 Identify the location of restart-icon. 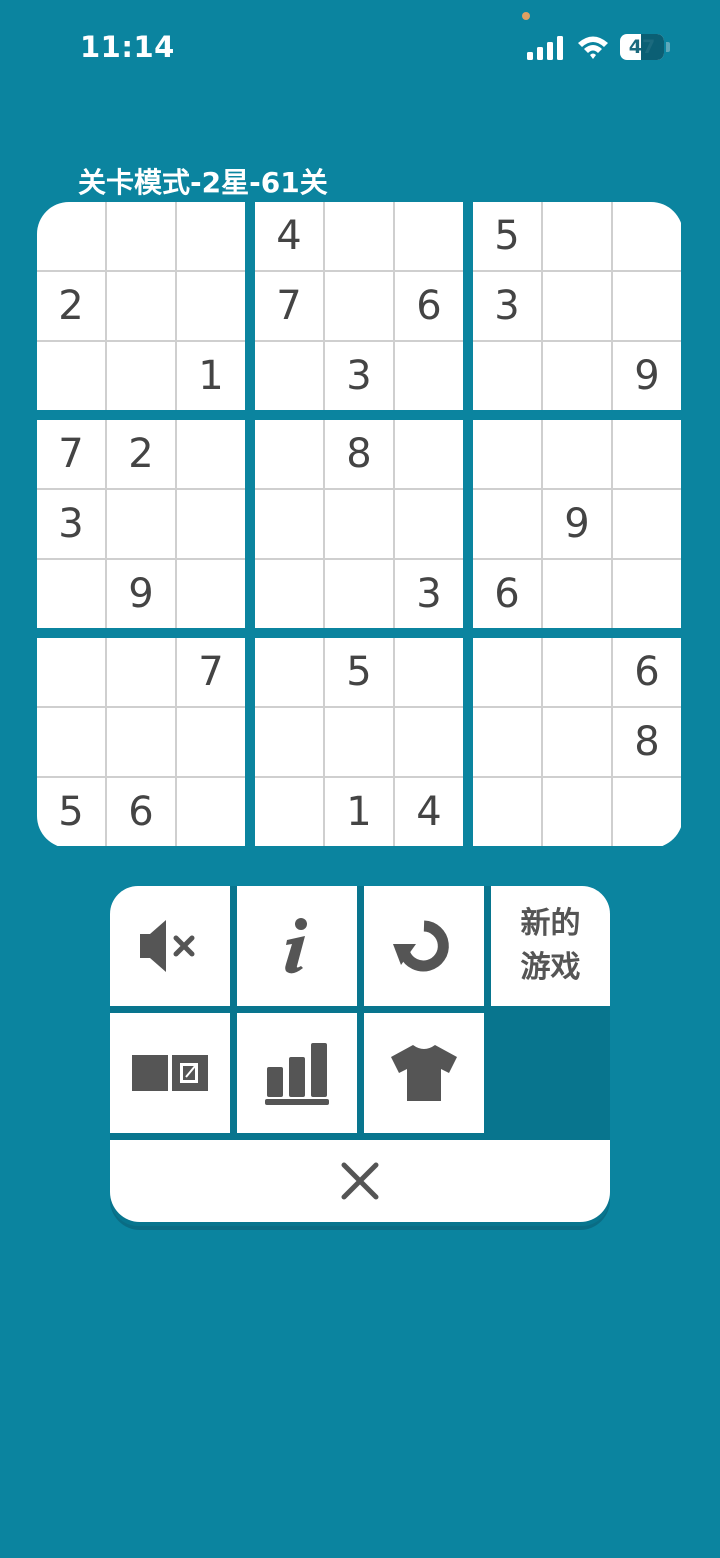
(421, 946).